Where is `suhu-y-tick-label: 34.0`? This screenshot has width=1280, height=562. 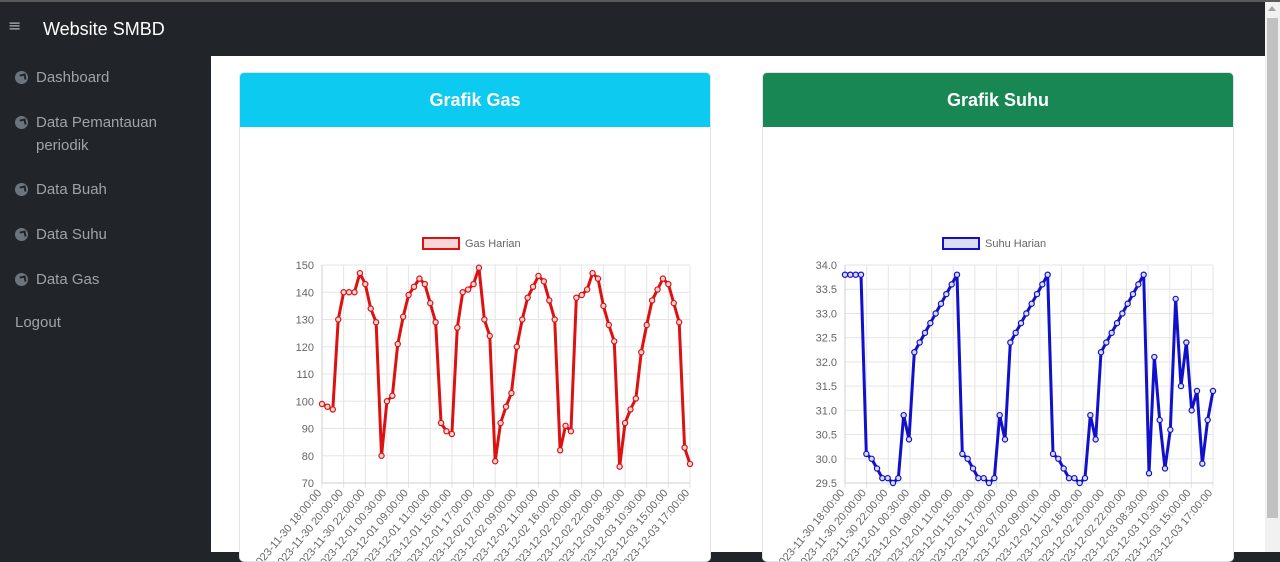 suhu-y-tick-label: 34.0 is located at coordinates (826, 266).